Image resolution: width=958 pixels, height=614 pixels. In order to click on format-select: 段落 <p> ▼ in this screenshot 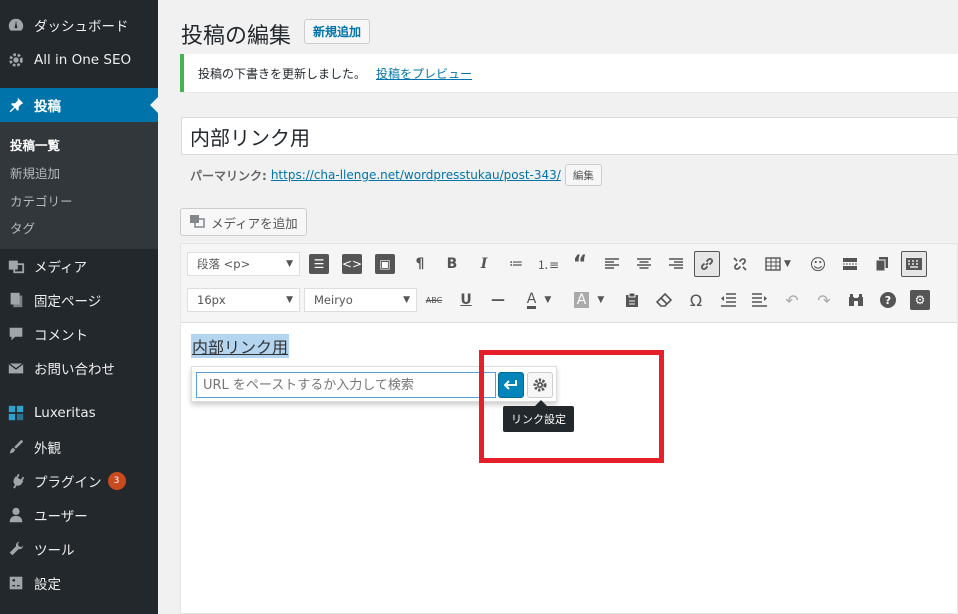, I will do `click(243, 264)`.